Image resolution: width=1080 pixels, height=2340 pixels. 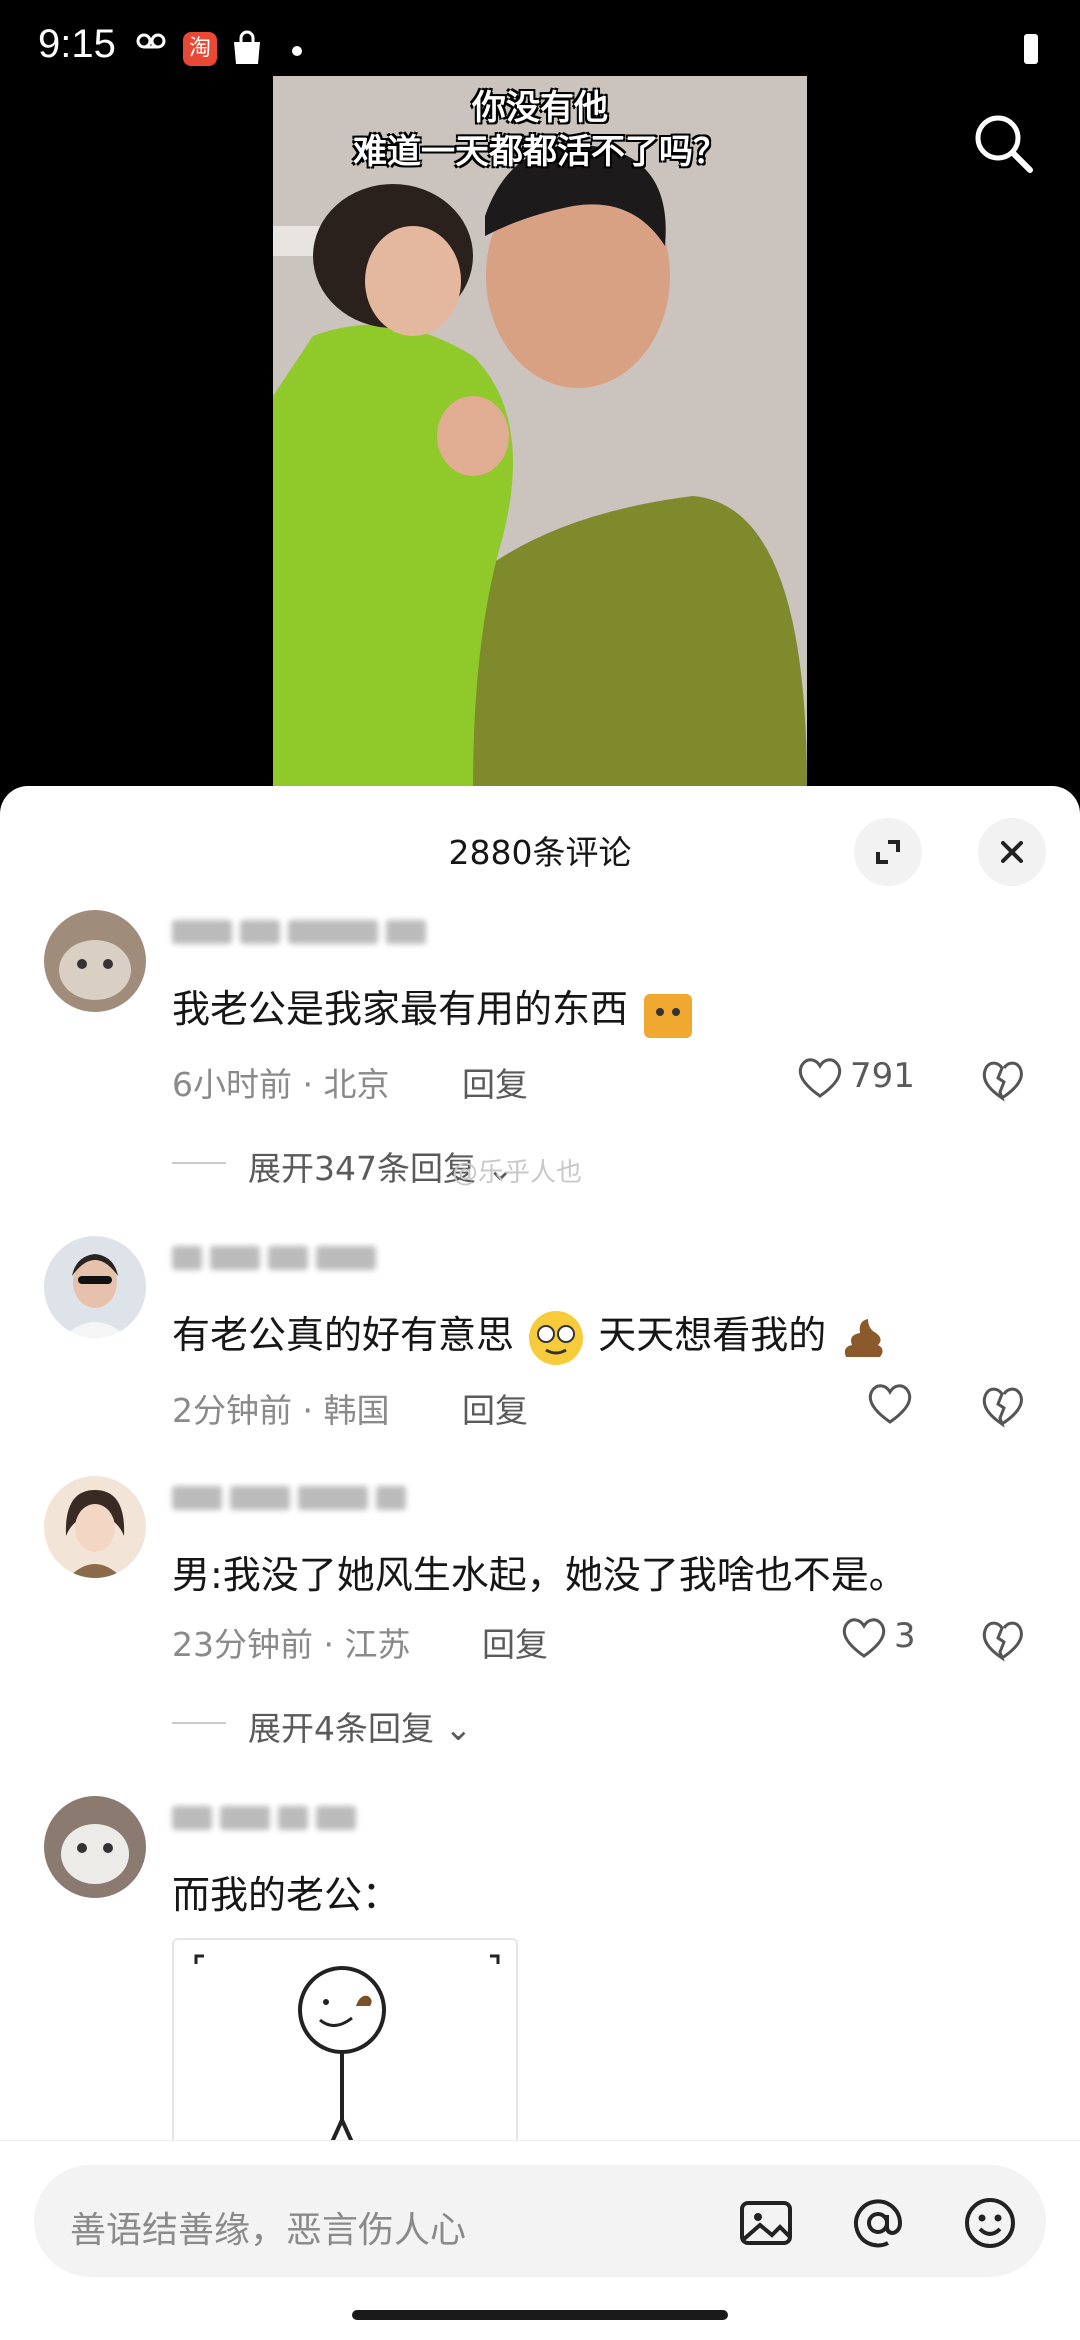 I want to click on video-caption-line1: 你没有他, so click(x=540, y=108).